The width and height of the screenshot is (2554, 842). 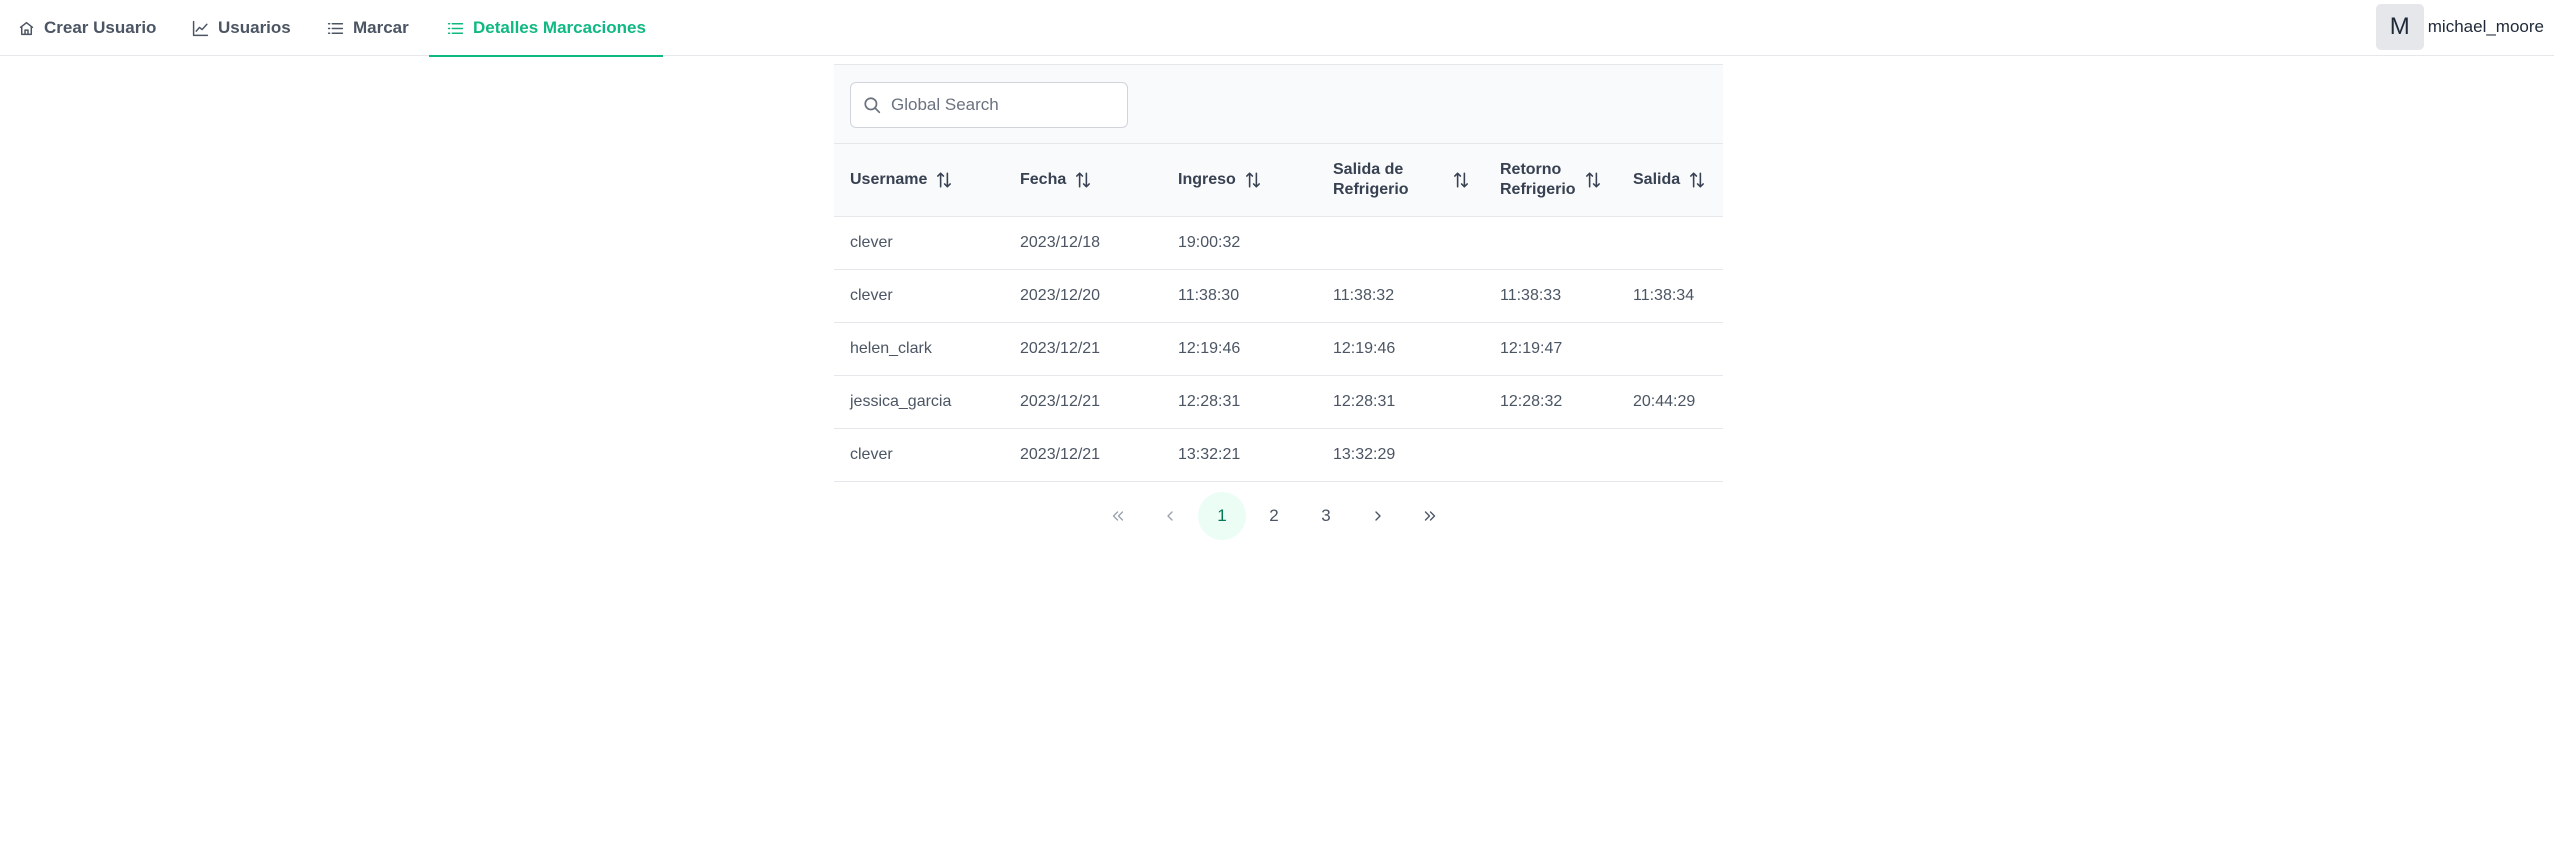 I want to click on menu-item-label: Marcar, so click(x=381, y=27).